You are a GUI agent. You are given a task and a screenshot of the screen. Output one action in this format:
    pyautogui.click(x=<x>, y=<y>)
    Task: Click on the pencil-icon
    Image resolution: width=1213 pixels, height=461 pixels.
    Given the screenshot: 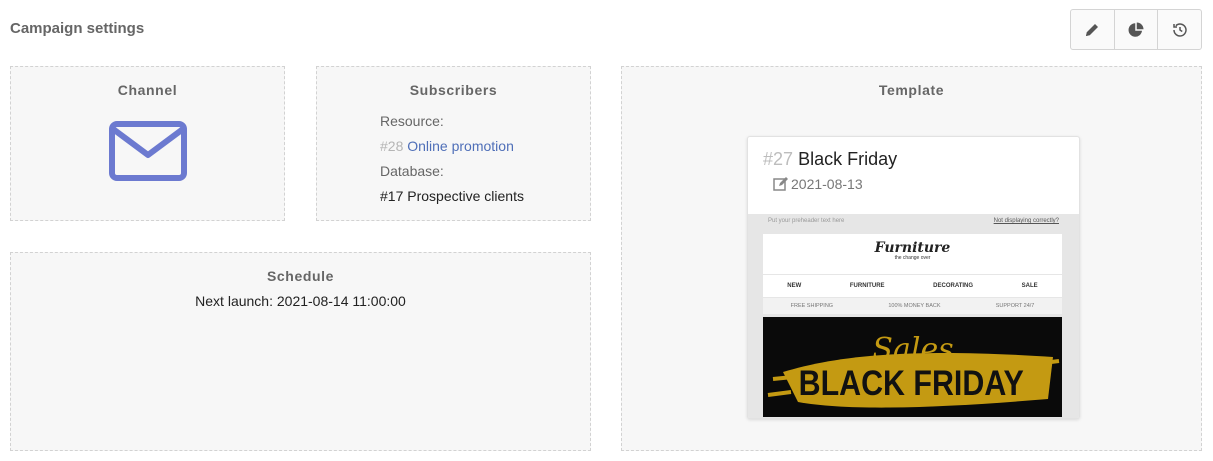 What is the action you would take?
    pyautogui.click(x=1092, y=29)
    